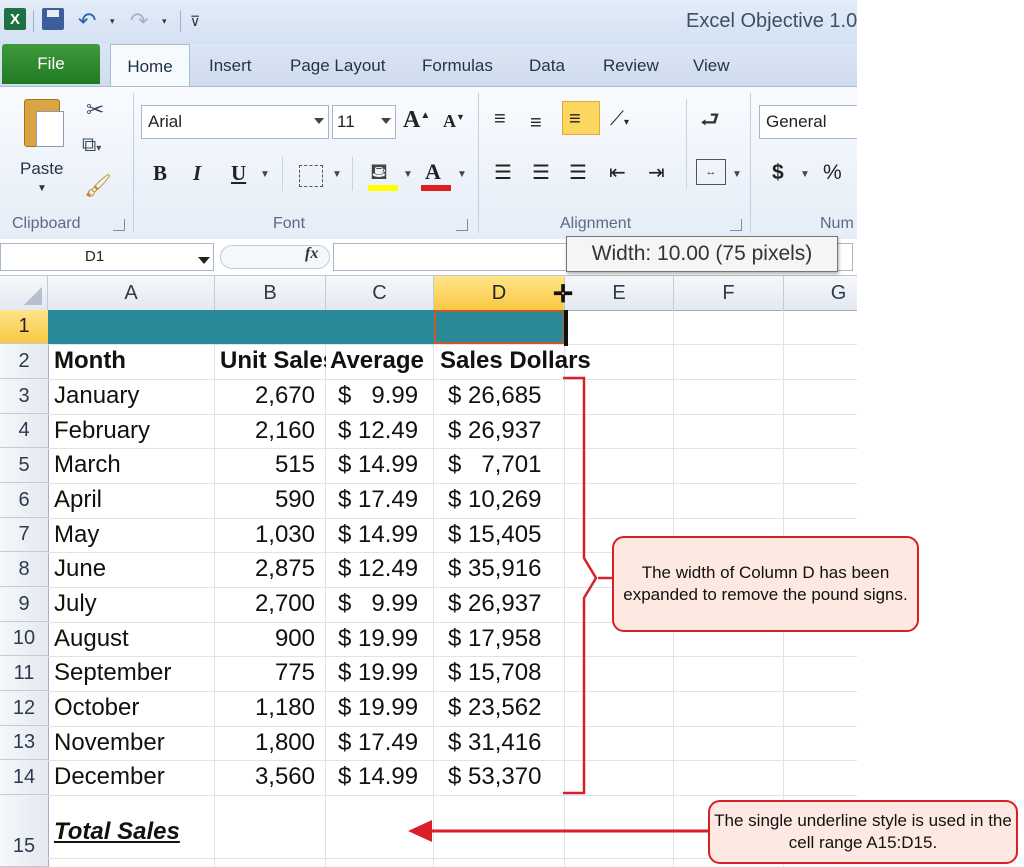  Describe the element at coordinates (134, 569) in the screenshot. I see `cell-month: June` at that location.